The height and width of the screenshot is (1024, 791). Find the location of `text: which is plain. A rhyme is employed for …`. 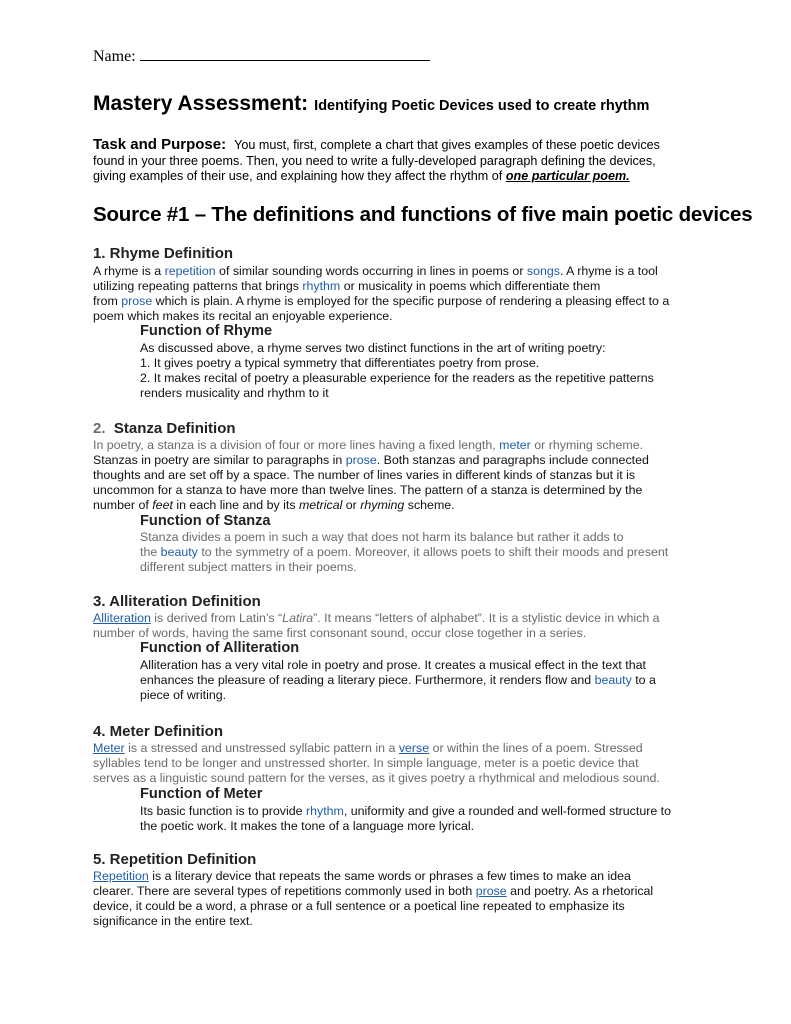

text: which is plain. A rhyme is employed for … is located at coordinates (411, 301).